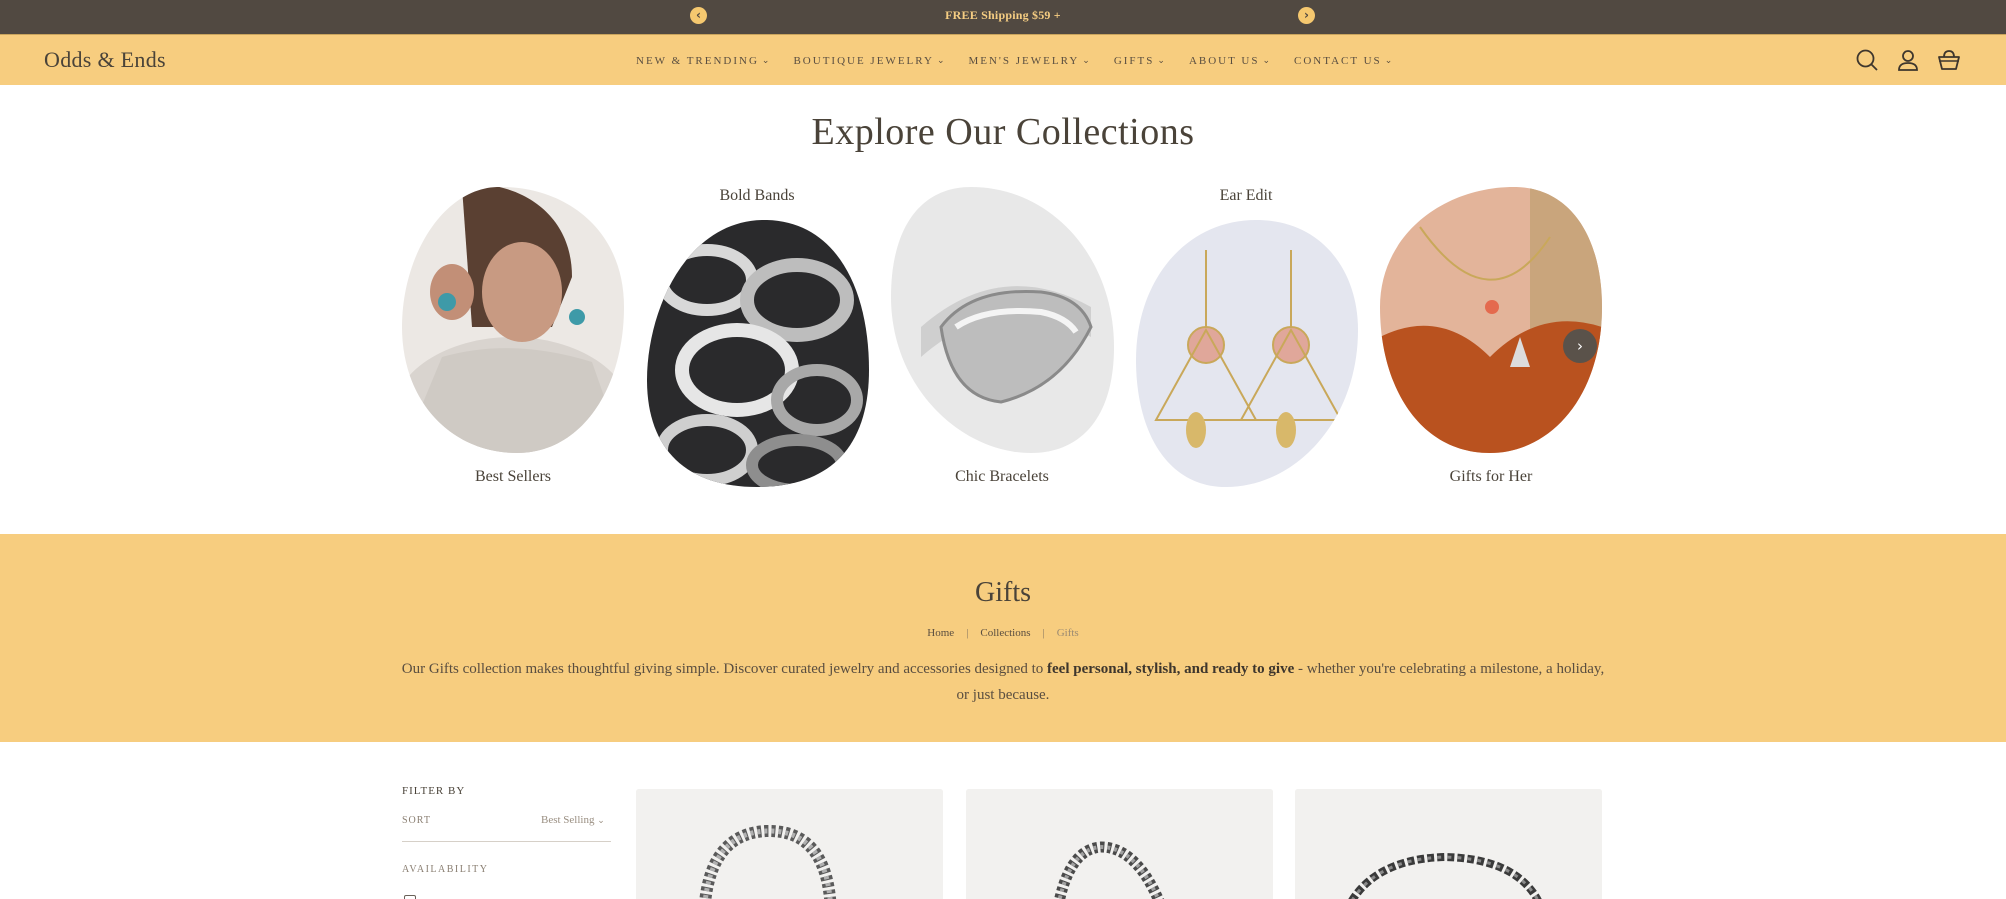 Image resolution: width=2006 pixels, height=899 pixels. I want to click on nav-item-about-us: ABOUT US ⌄, so click(1229, 61).